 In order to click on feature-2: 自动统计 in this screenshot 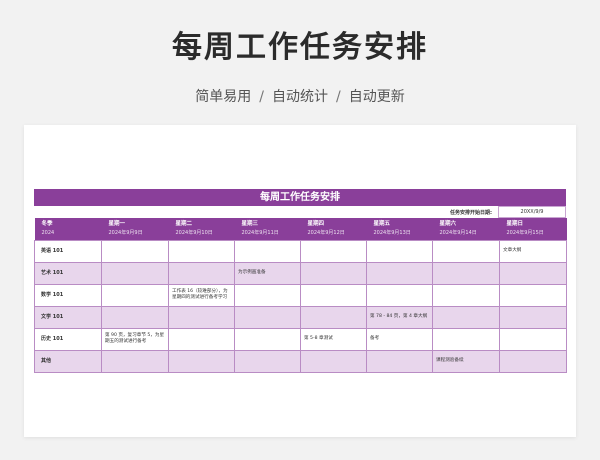, I will do `click(300, 97)`.